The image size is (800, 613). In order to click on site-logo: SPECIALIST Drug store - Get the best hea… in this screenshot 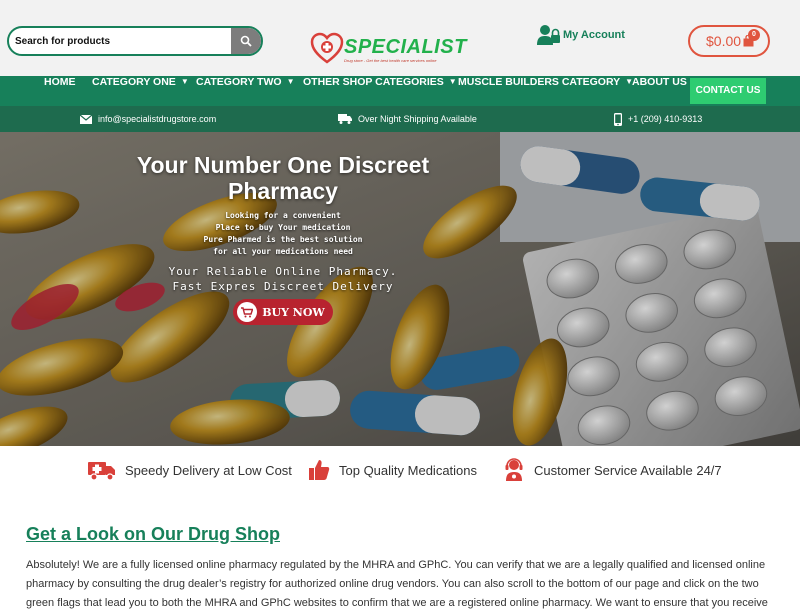, I will do `click(390, 50)`.